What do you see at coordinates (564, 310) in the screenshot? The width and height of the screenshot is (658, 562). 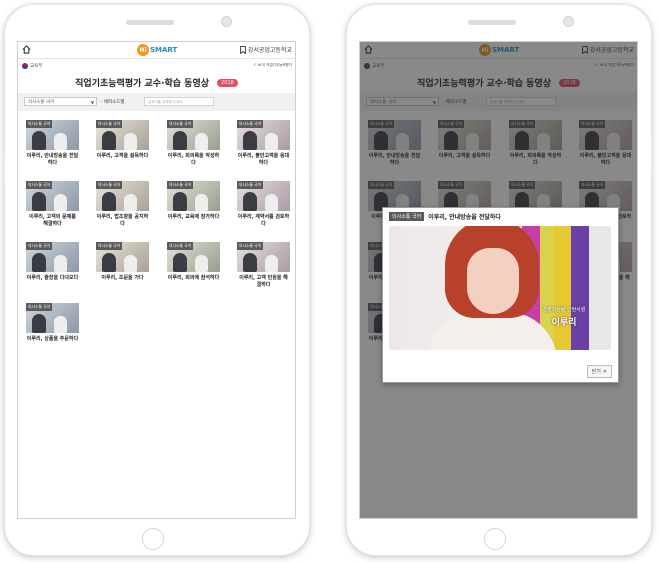 I see `video-caption-role: 경영지원팀 인턴사원` at bounding box center [564, 310].